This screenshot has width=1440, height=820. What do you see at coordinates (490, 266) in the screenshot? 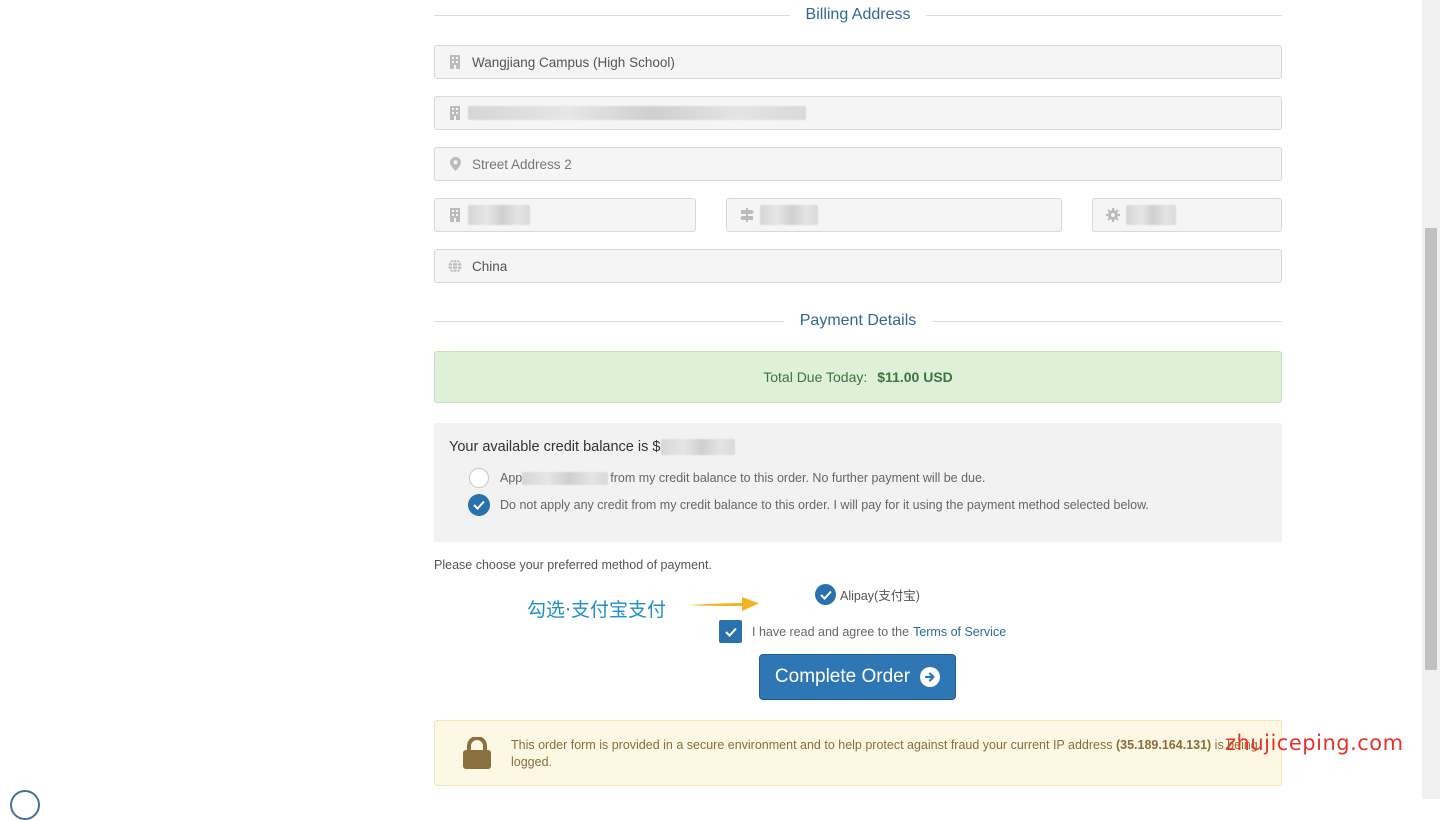
I see `country-value: China` at bounding box center [490, 266].